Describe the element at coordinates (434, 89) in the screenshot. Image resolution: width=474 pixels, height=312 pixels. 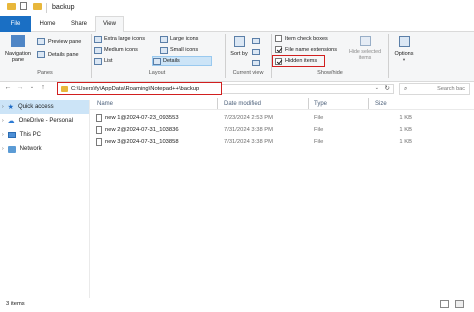
I see `search-box: ⌕ Search bac` at that location.